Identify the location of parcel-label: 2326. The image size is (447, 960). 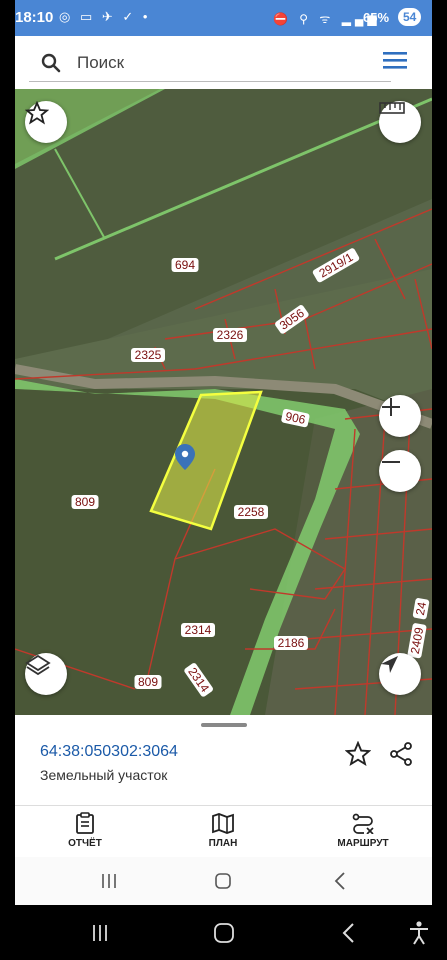
(230, 335).